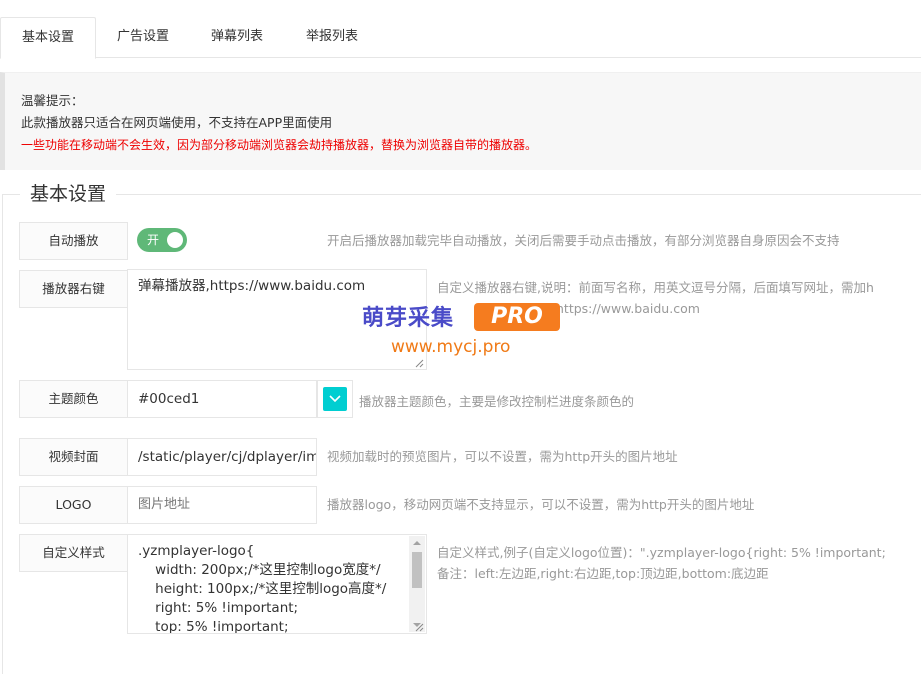  I want to click on right-click-hint-example: https://www.baidu.com, so click(628, 308).